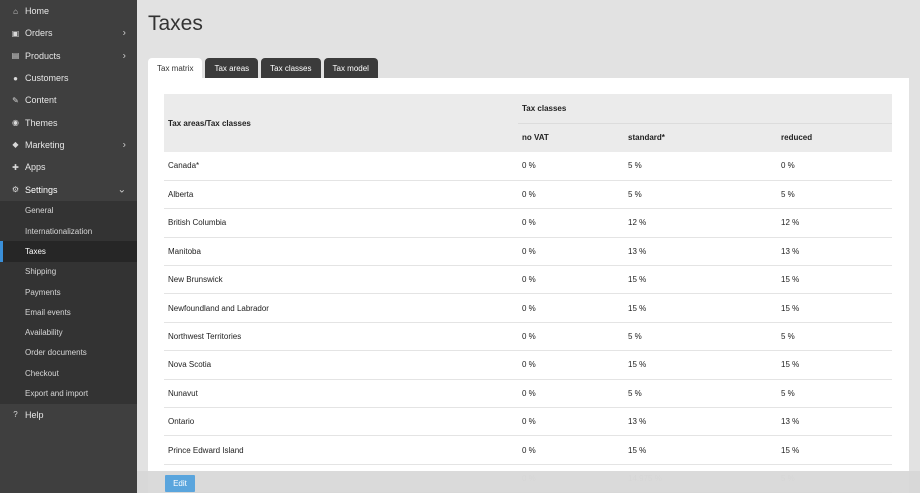 Image resolution: width=920 pixels, height=493 pixels. Describe the element at coordinates (68, 272) in the screenshot. I see `sidebar-subitem-shipping: Shipping` at that location.